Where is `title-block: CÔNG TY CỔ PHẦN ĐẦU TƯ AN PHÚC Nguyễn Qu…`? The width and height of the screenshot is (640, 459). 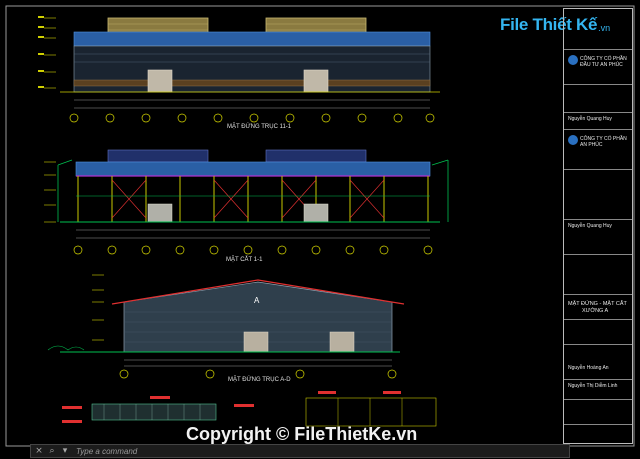
title-block: CÔNG TY CỔ PHẦN ĐẦU TƯ AN PHÚC Nguyễn Qu… is located at coordinates (598, 226).